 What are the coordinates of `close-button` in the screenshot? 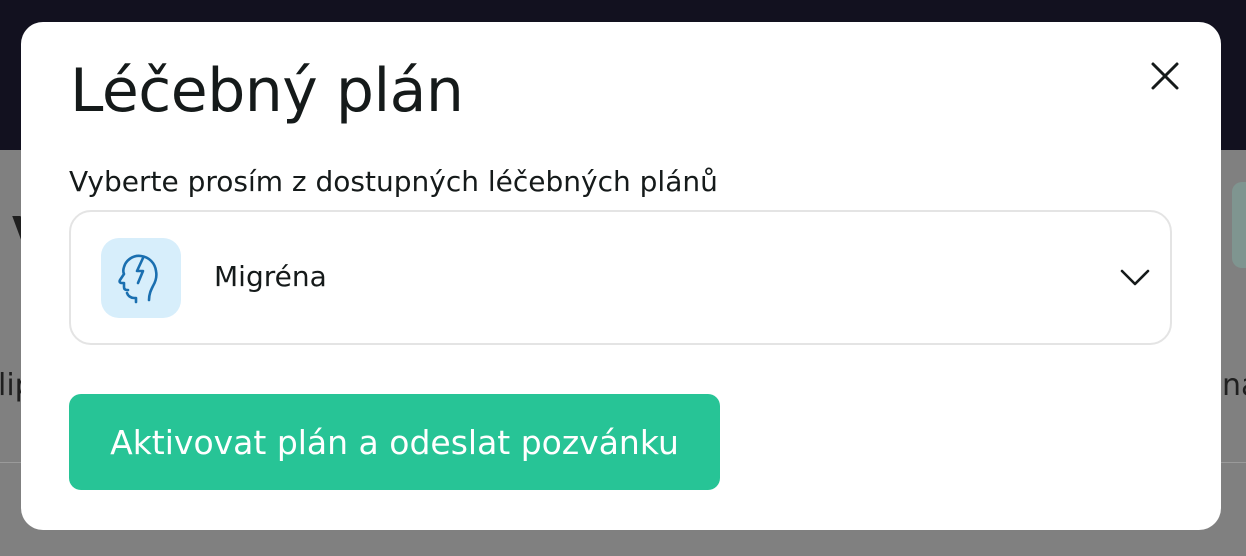 It's located at (1165, 76).